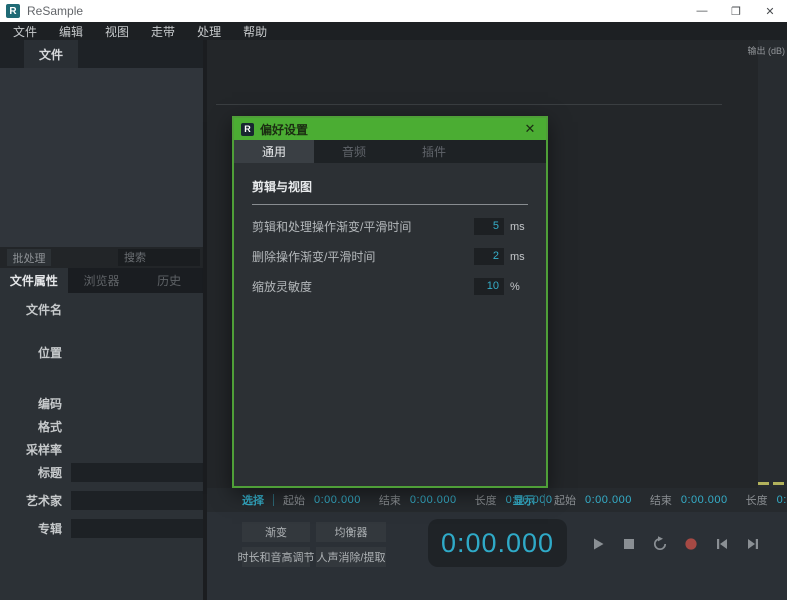 Image resolution: width=787 pixels, height=600 pixels. I want to click on zoom-sensitivity-unit: %, so click(515, 286).